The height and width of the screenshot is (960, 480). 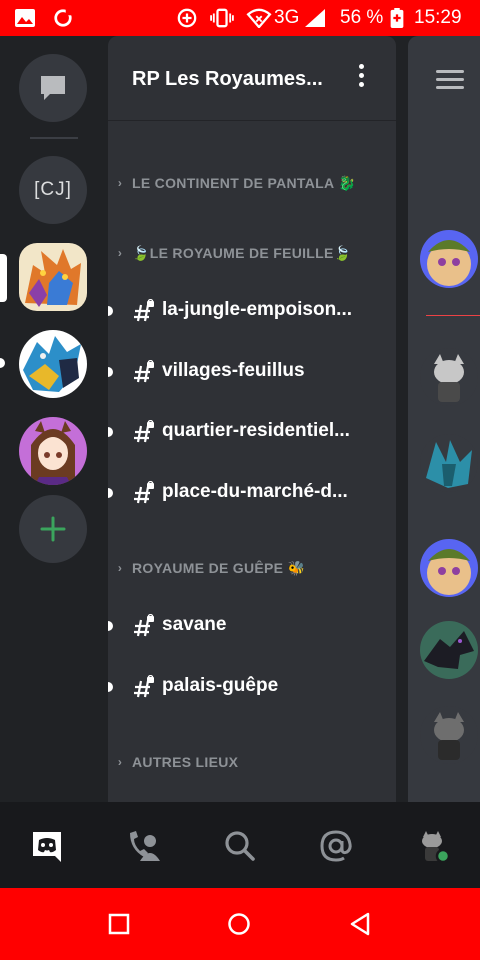 I want to click on channel-savane: savane, so click(x=252, y=626).